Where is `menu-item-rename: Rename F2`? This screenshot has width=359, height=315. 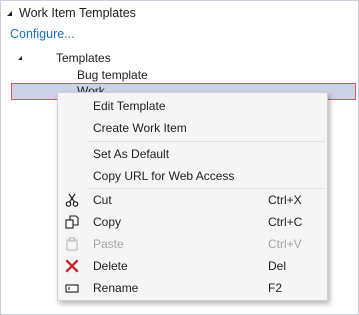 menu-item-rename: Rename F2 is located at coordinates (192, 288).